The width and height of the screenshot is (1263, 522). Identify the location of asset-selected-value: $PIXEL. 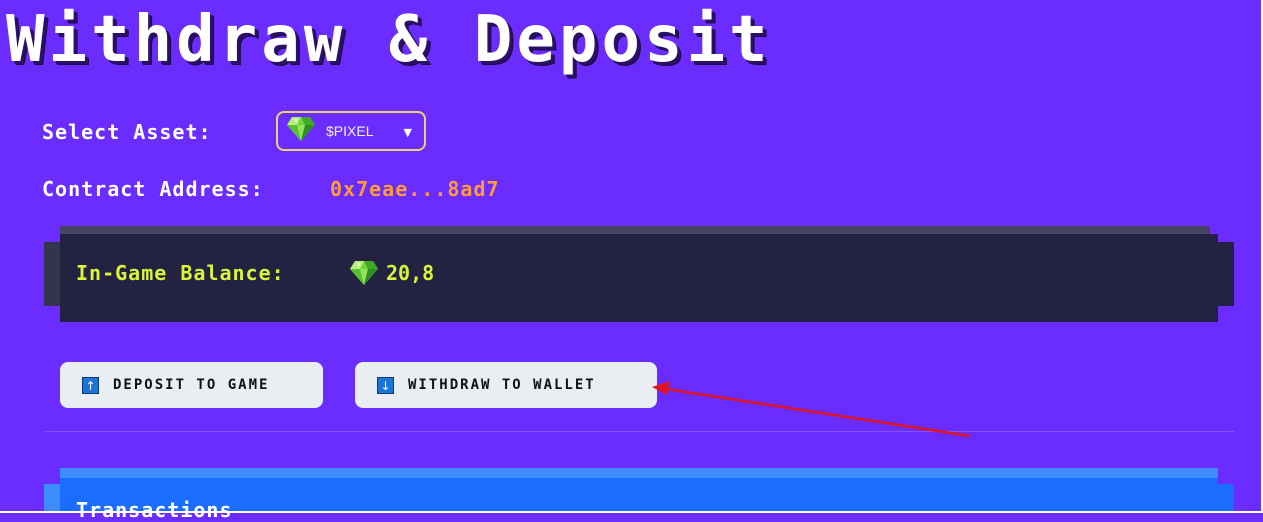
(350, 131).